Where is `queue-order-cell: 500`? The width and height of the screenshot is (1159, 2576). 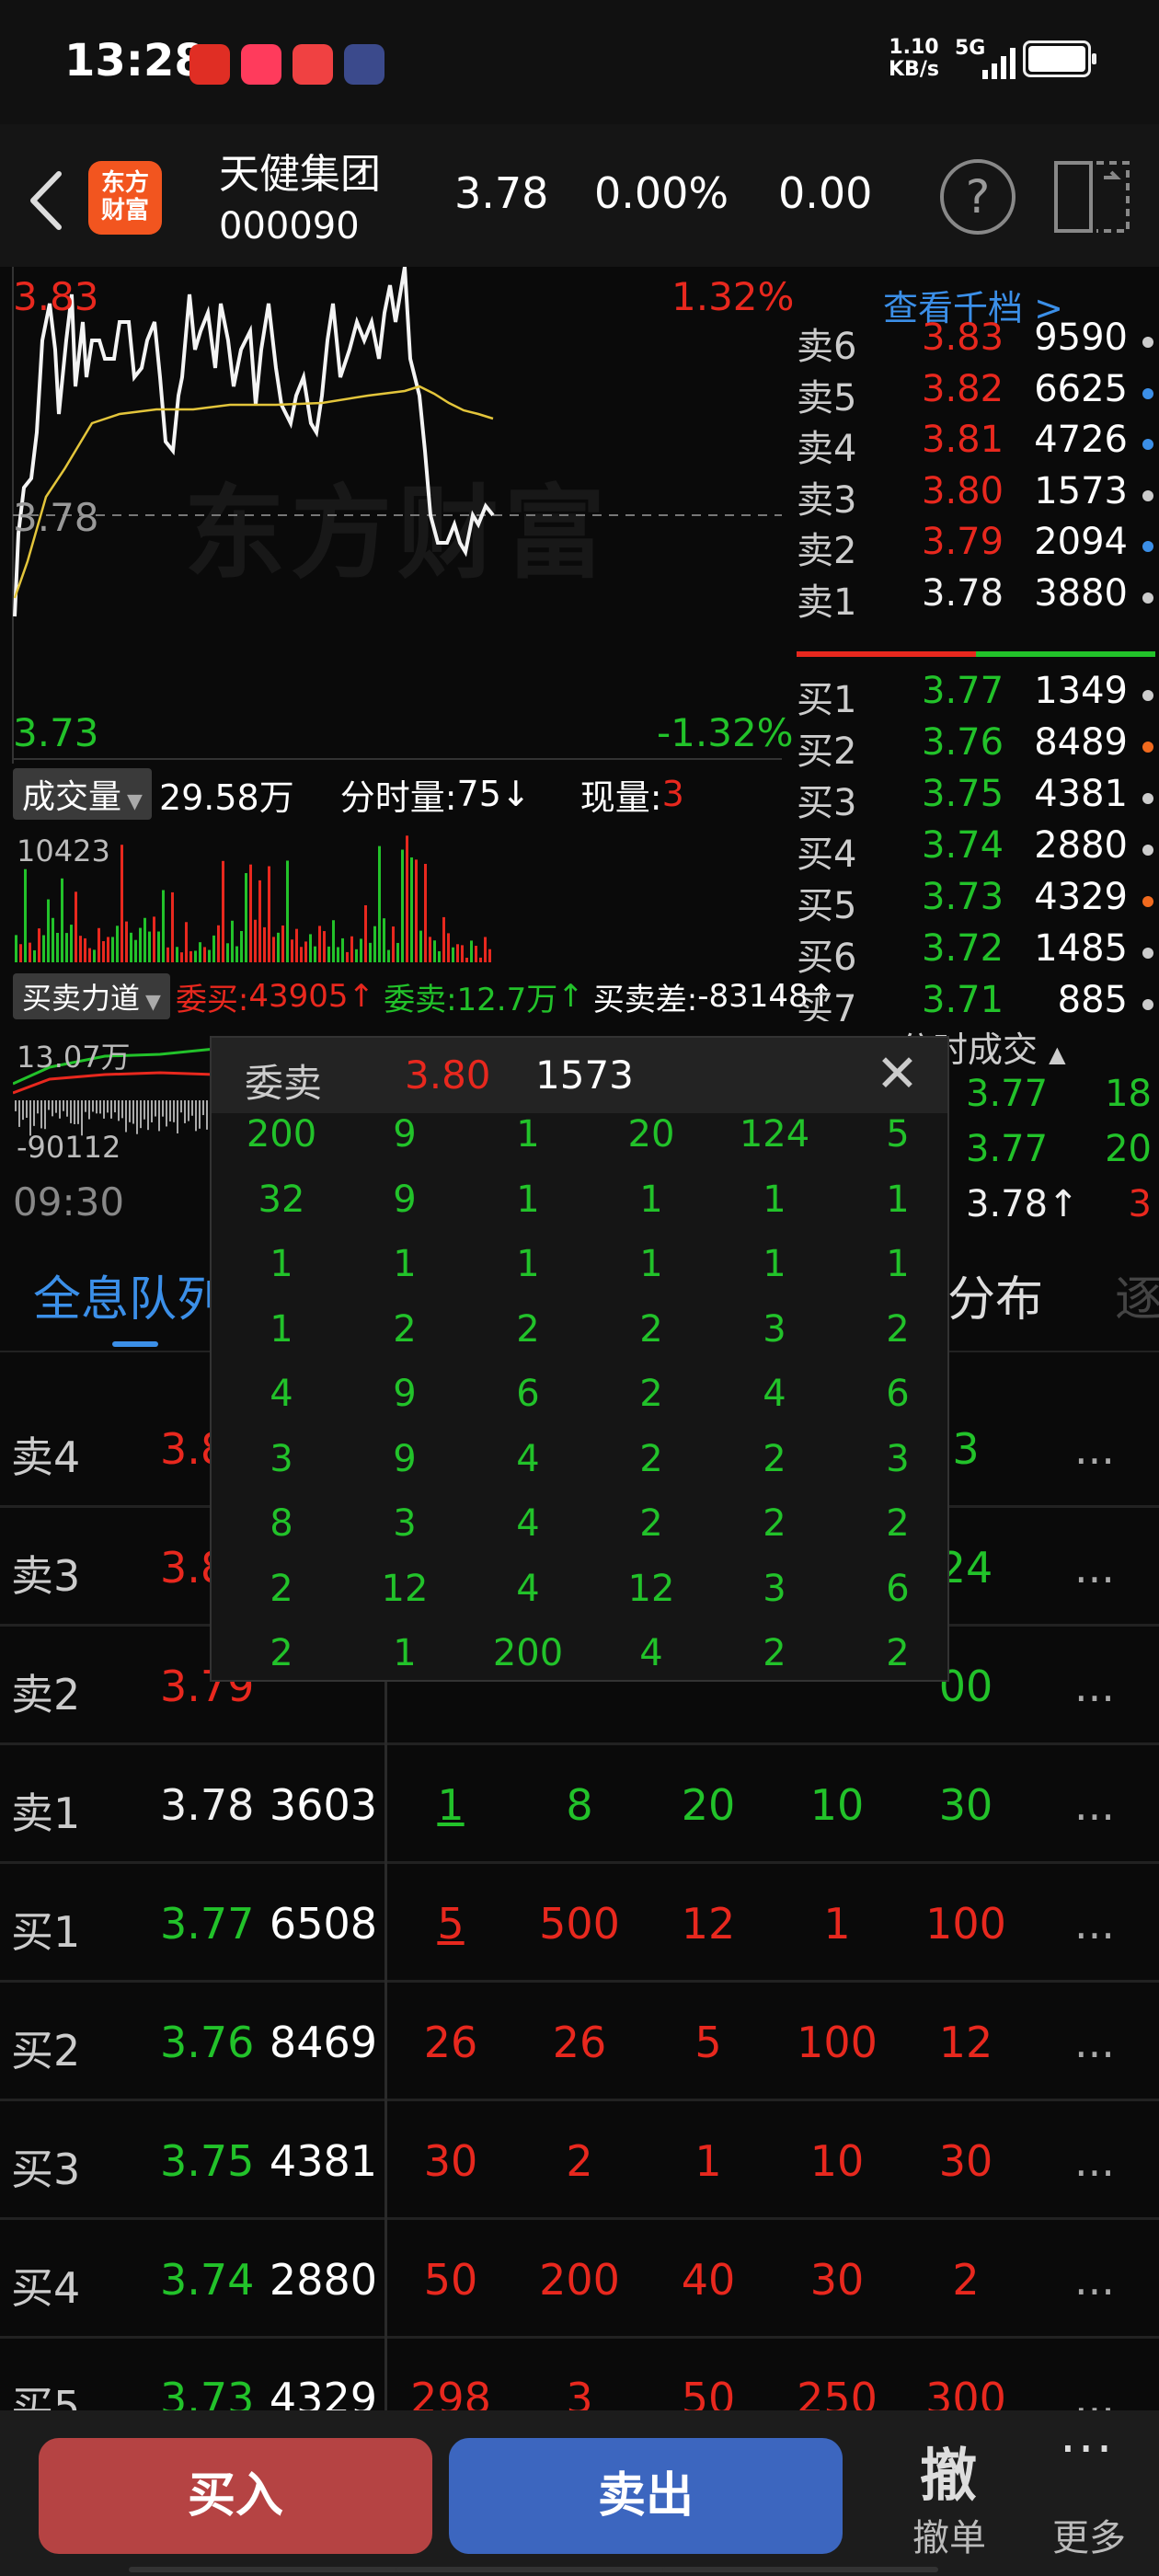 queue-order-cell: 500 is located at coordinates (579, 1924).